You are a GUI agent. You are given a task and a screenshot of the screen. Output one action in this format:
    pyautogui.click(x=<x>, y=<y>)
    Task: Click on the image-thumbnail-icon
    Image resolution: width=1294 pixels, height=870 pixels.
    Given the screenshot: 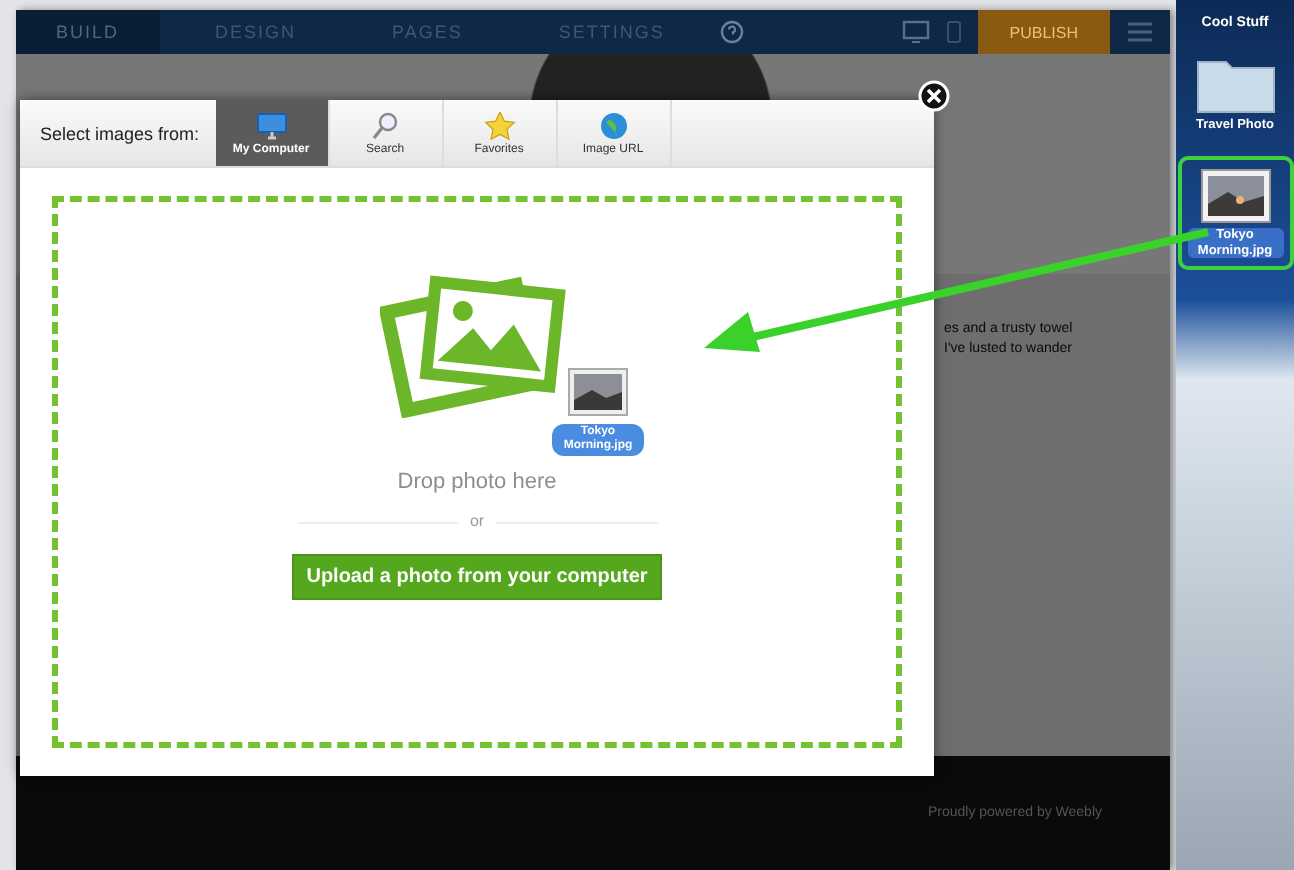 What is the action you would take?
    pyautogui.click(x=598, y=392)
    